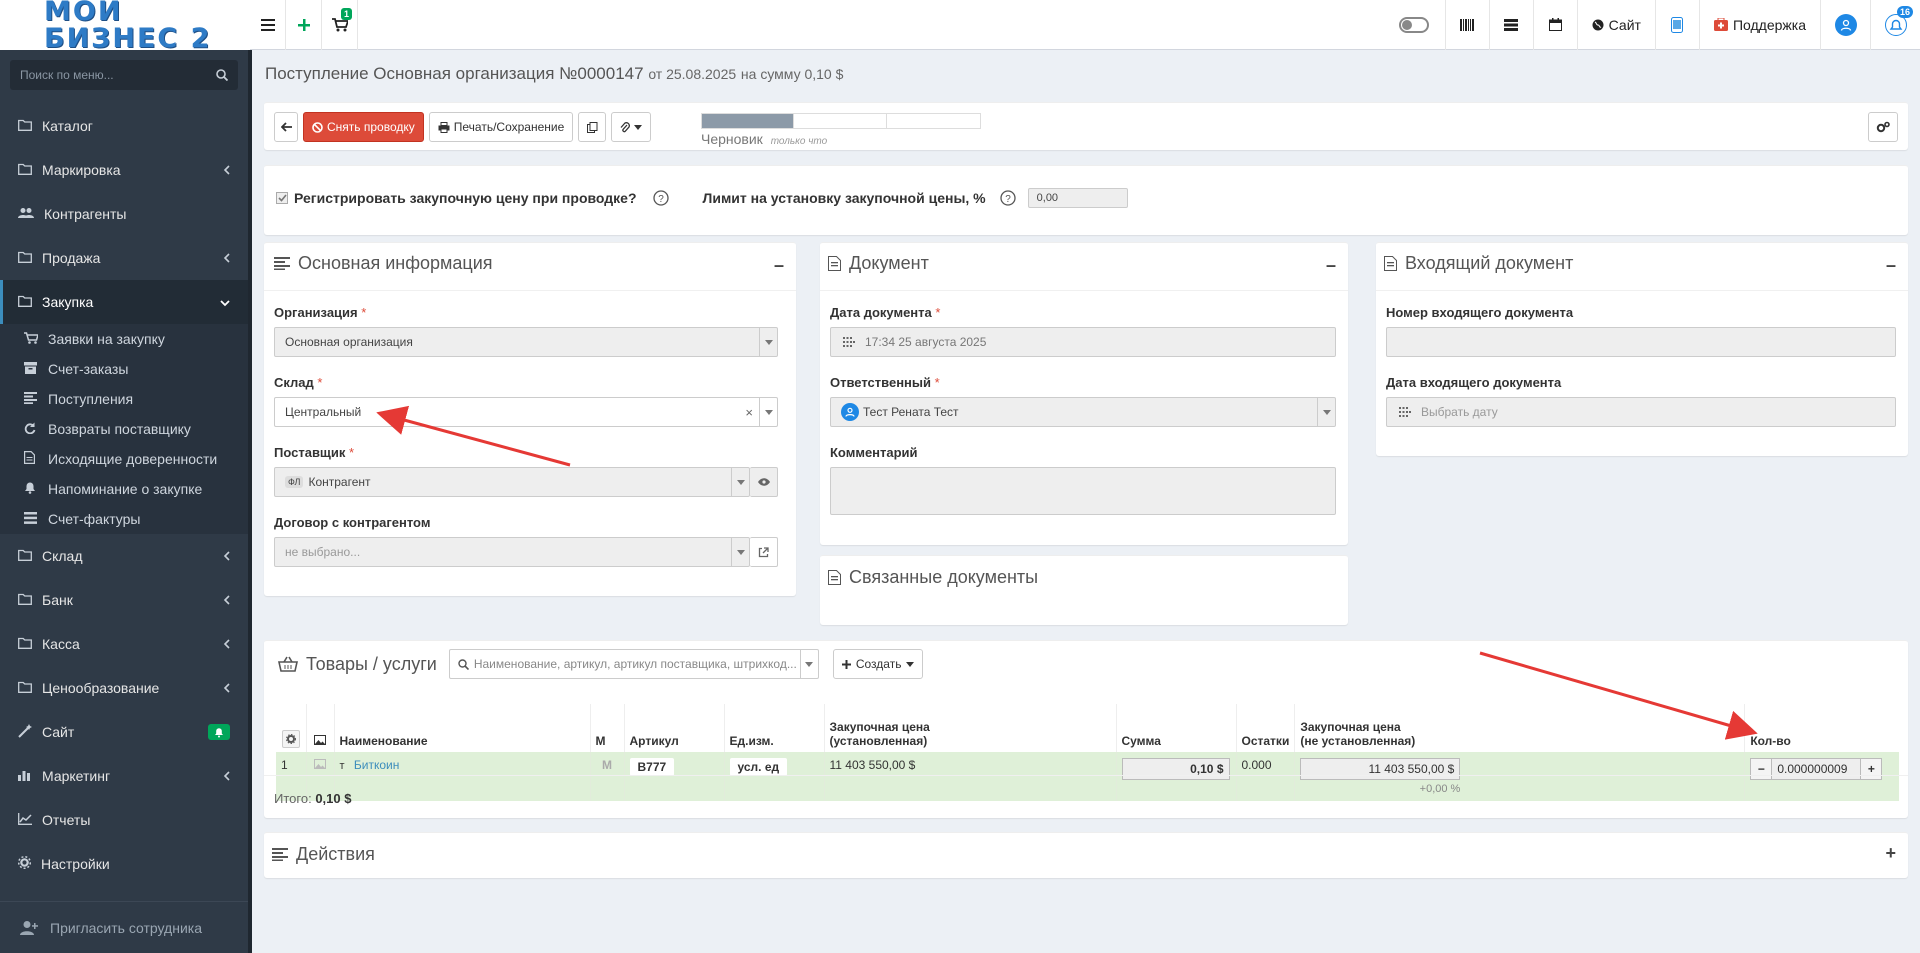  Describe the element at coordinates (841, 121) in the screenshot. I see `status-progress` at that location.